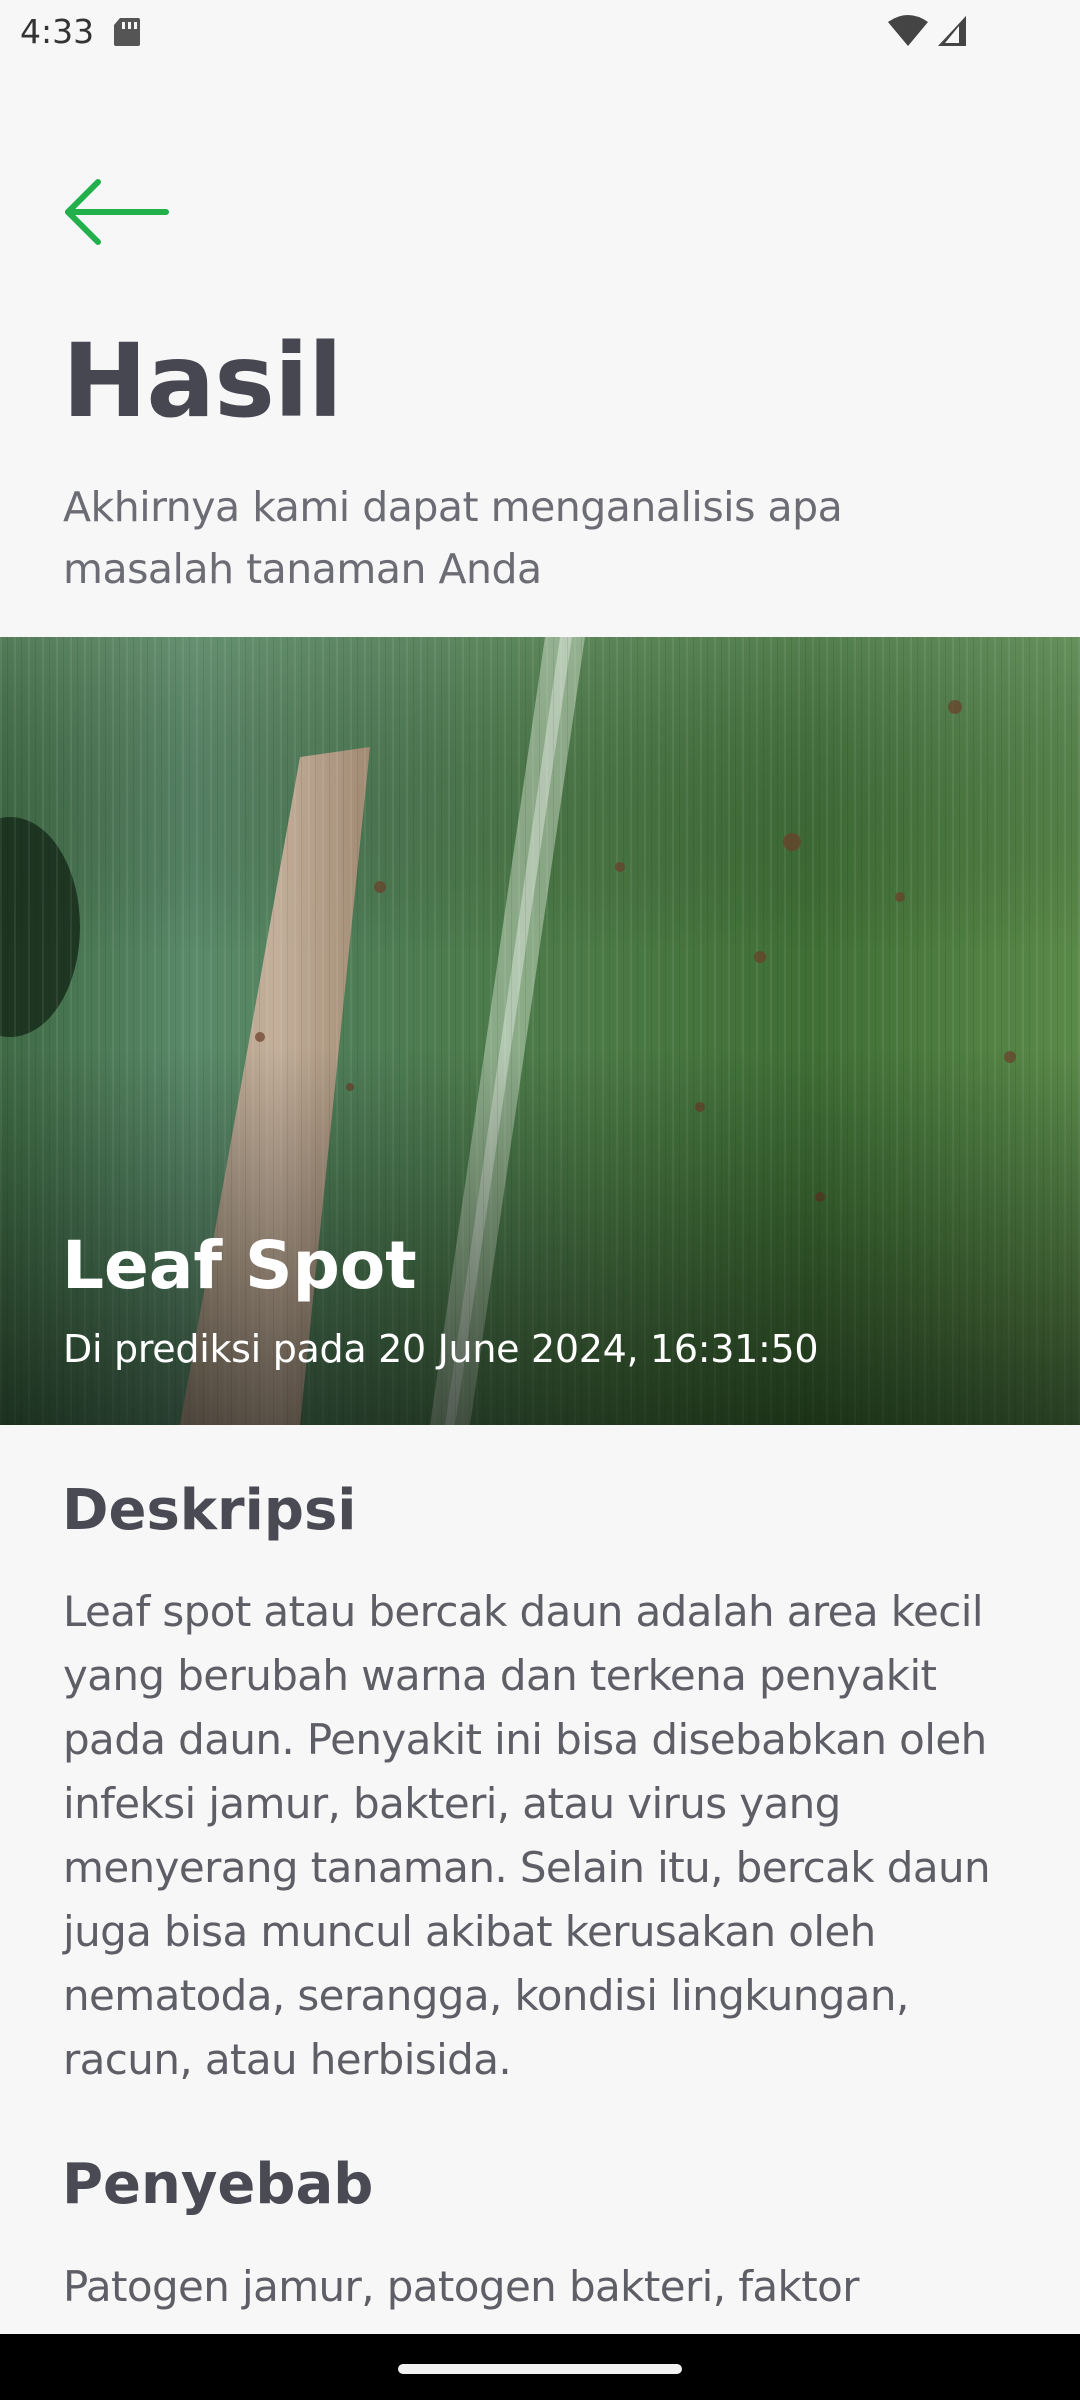  What do you see at coordinates (952, 31) in the screenshot?
I see `signal-icon` at bounding box center [952, 31].